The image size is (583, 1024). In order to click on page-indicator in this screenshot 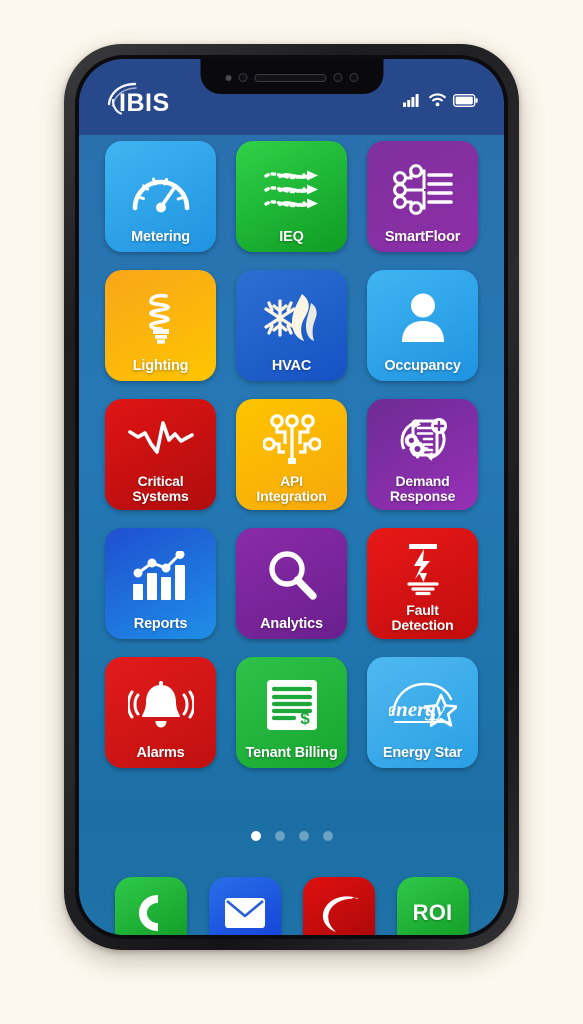, I will do `click(291, 836)`.